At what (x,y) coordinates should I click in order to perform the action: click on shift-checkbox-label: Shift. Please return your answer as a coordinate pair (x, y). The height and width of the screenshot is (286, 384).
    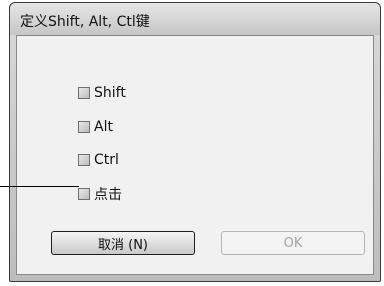
    Looking at the image, I should click on (110, 93).